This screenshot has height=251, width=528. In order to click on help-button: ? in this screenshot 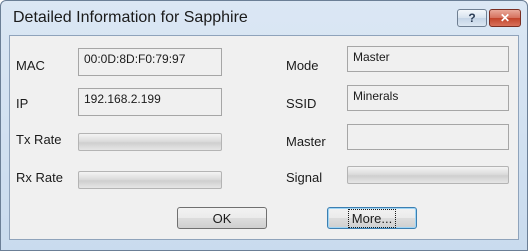, I will do `click(472, 18)`.